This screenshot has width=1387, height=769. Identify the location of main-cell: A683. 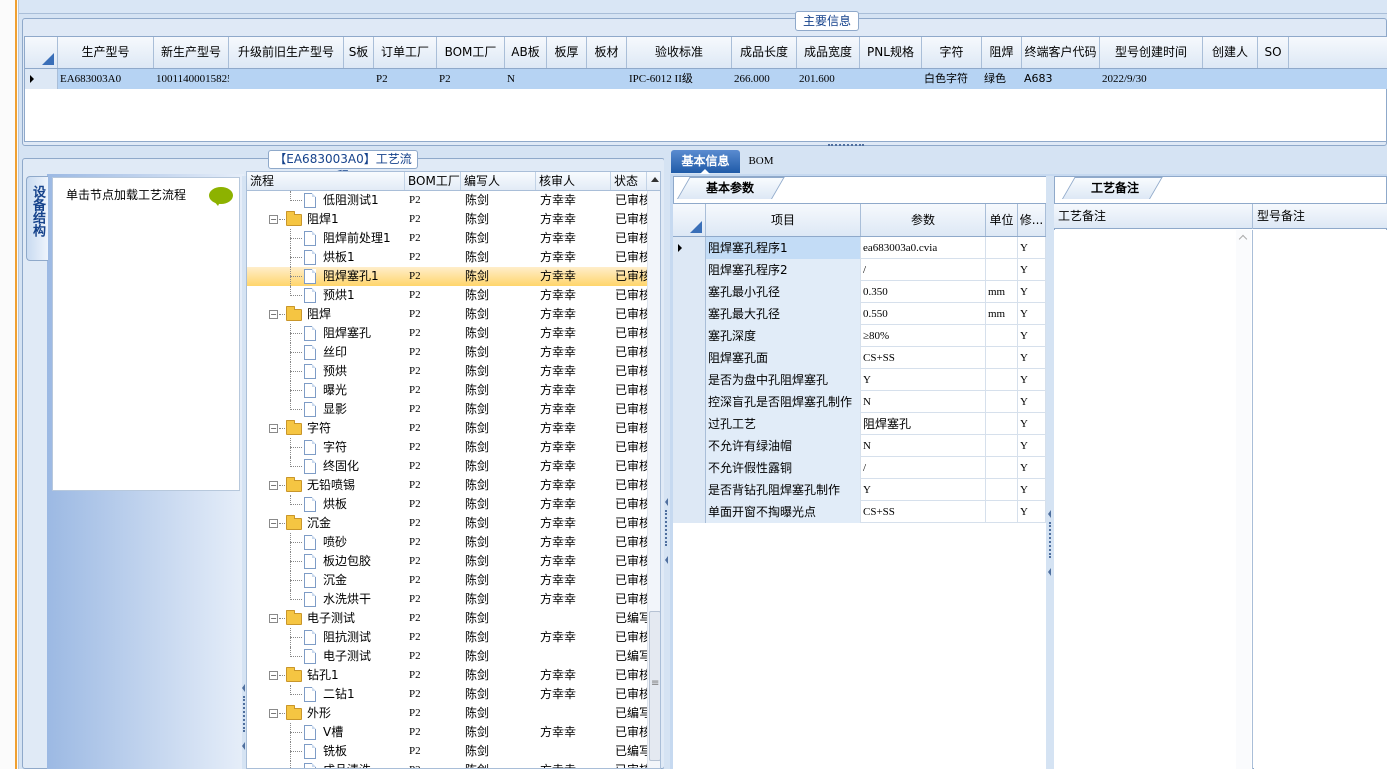
(1061, 79).